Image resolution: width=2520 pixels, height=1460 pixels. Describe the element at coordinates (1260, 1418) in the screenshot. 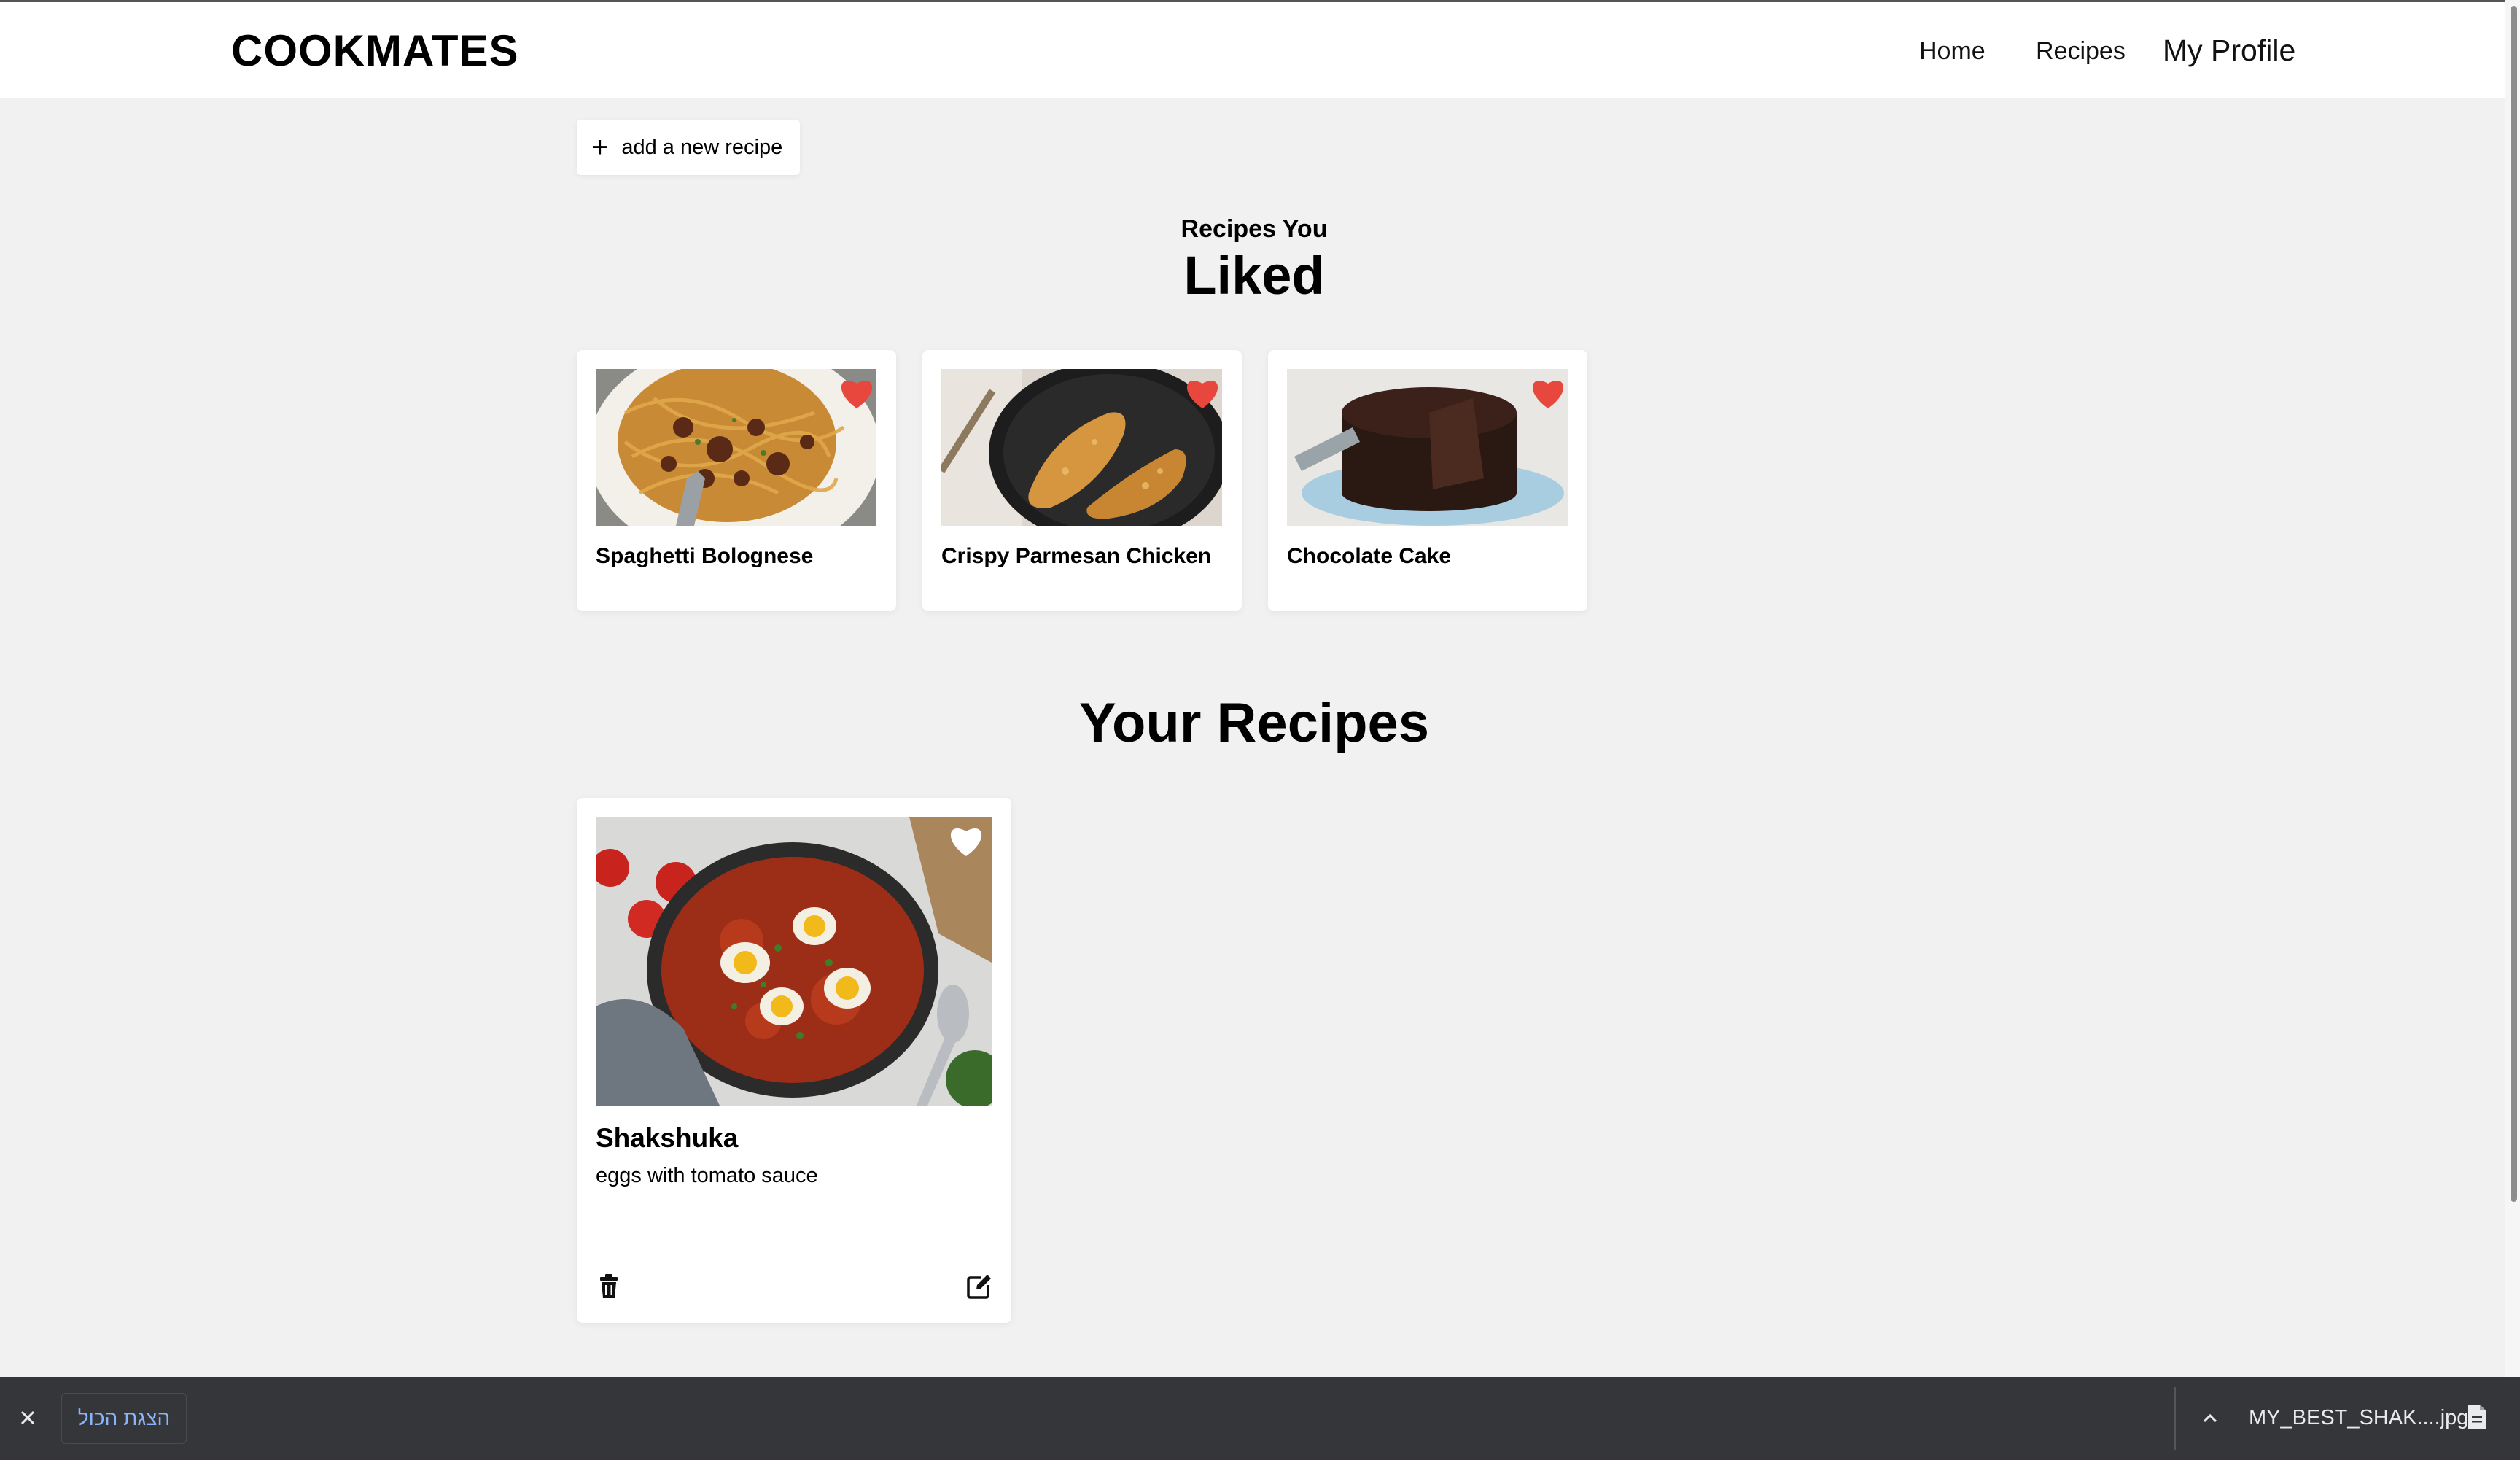

I see `download-bar: הצגת הכול MY_BEST_SHAK....jpg` at that location.